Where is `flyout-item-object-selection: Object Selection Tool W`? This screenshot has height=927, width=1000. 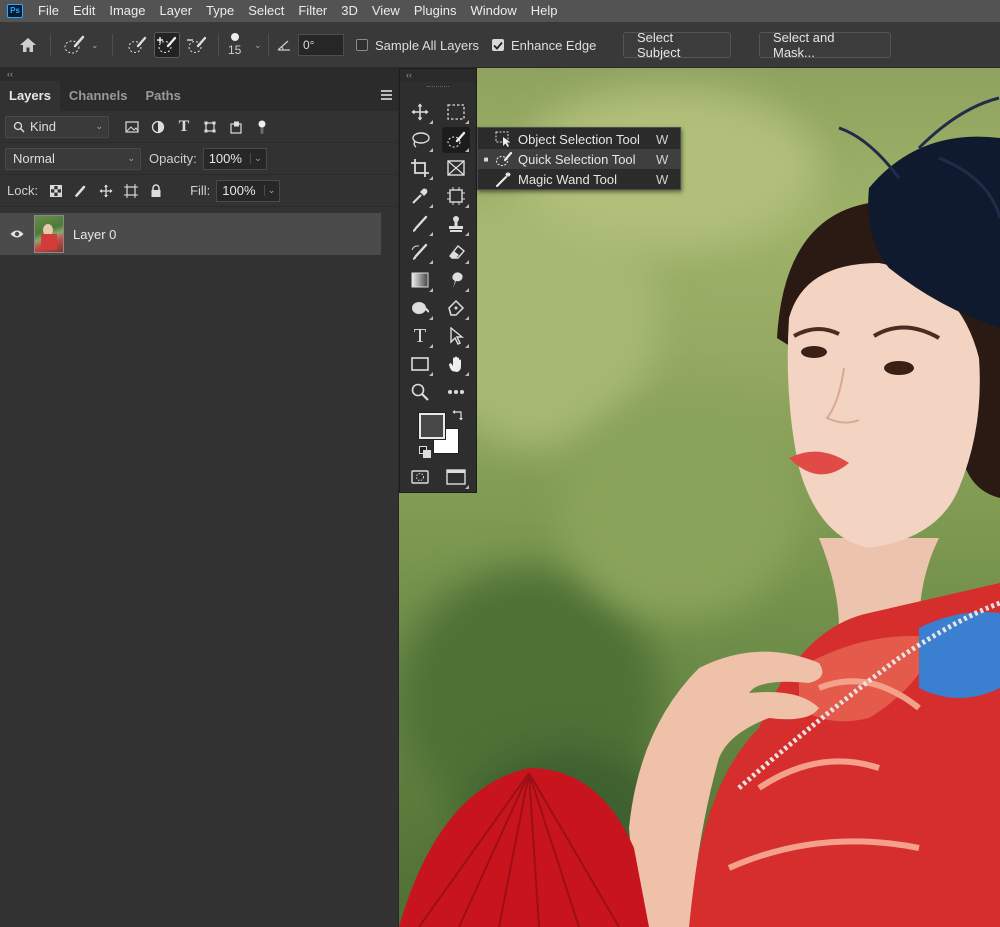
flyout-item-object-selection: Object Selection Tool W is located at coordinates (579, 139).